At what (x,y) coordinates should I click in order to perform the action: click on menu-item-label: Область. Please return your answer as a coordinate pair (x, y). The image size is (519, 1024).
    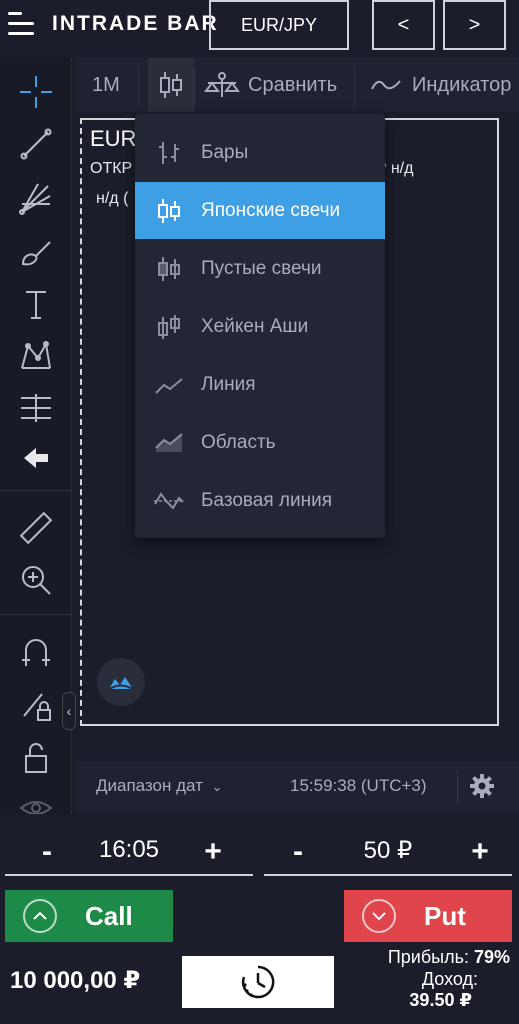
    Looking at the image, I should click on (238, 442).